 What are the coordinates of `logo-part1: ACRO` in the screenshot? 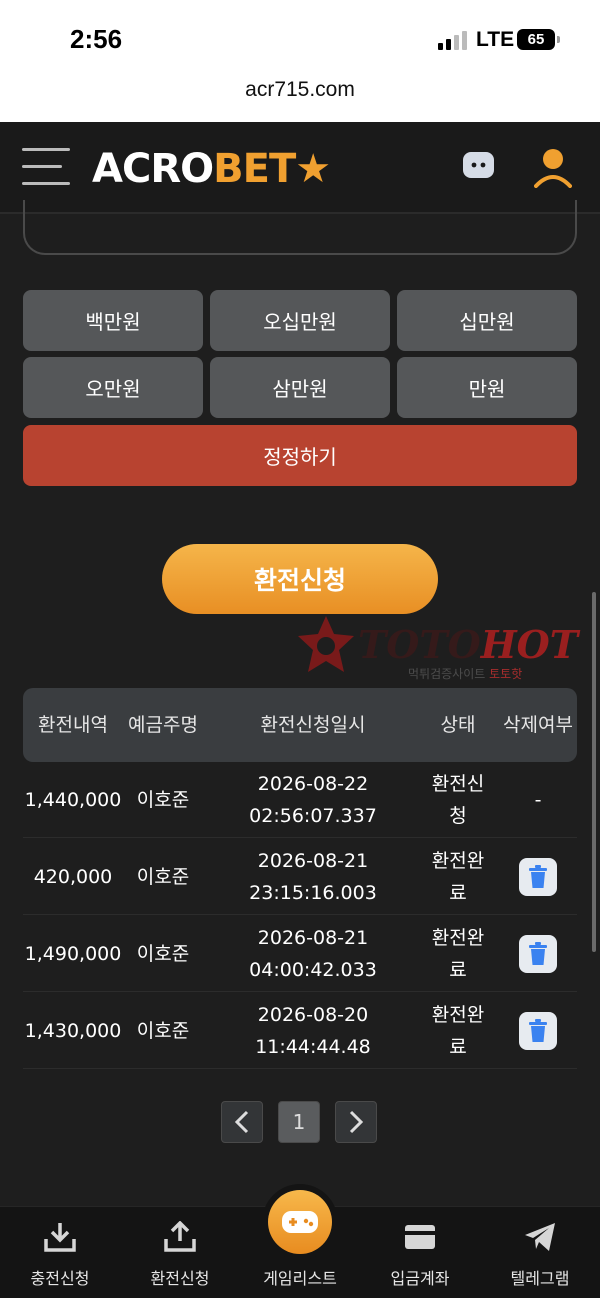 It's located at (153, 169).